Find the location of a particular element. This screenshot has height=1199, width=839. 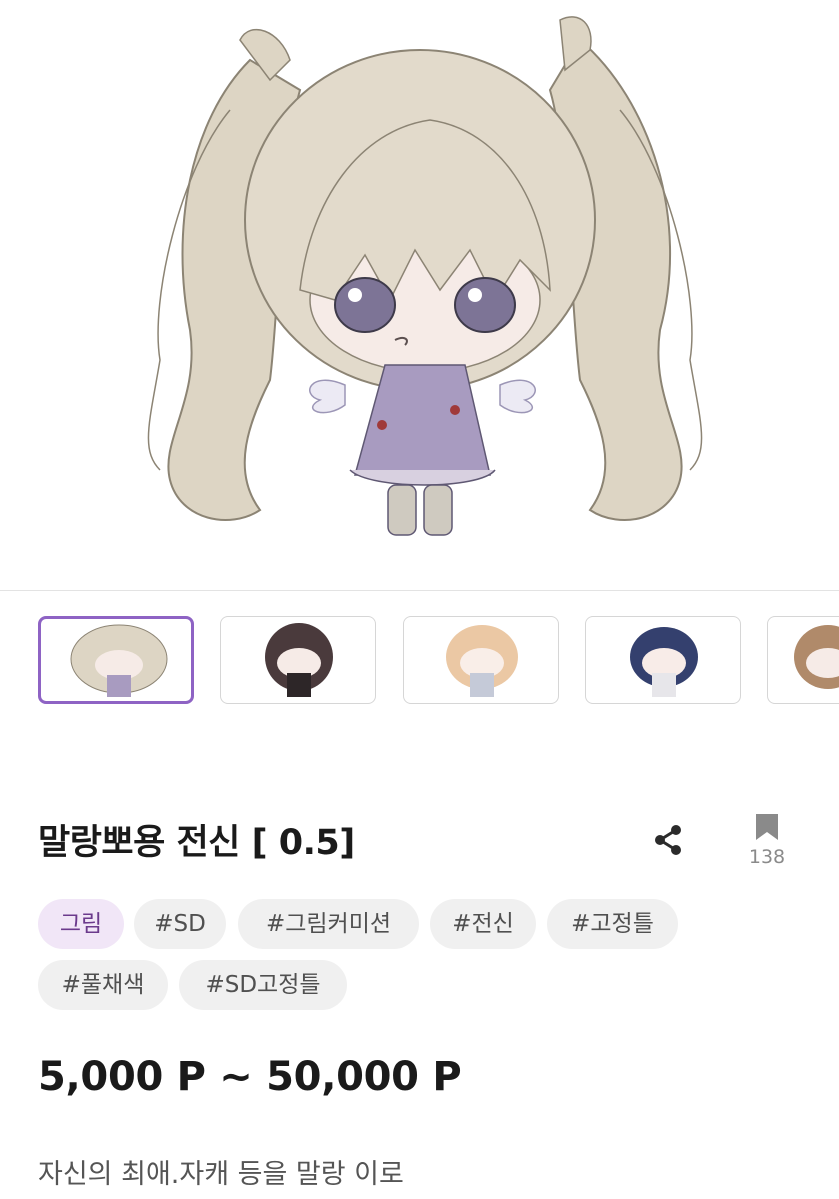

thumbnail-3-image is located at coordinates (482, 661).